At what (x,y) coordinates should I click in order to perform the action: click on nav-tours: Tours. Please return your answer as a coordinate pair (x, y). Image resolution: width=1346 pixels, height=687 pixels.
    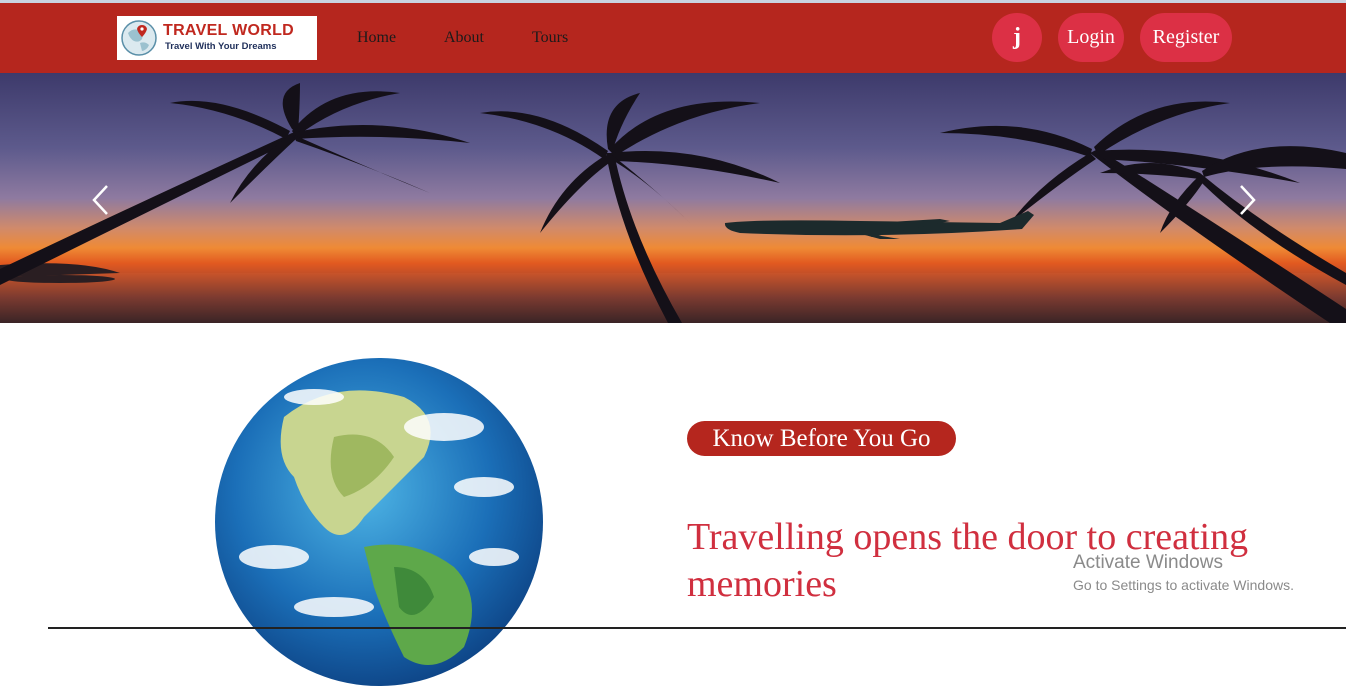
    Looking at the image, I should click on (550, 38).